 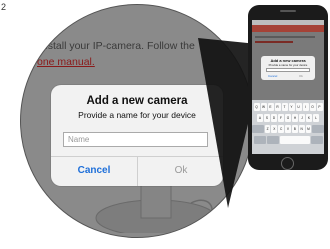 I want to click on key: B, so click(x=294, y=129).